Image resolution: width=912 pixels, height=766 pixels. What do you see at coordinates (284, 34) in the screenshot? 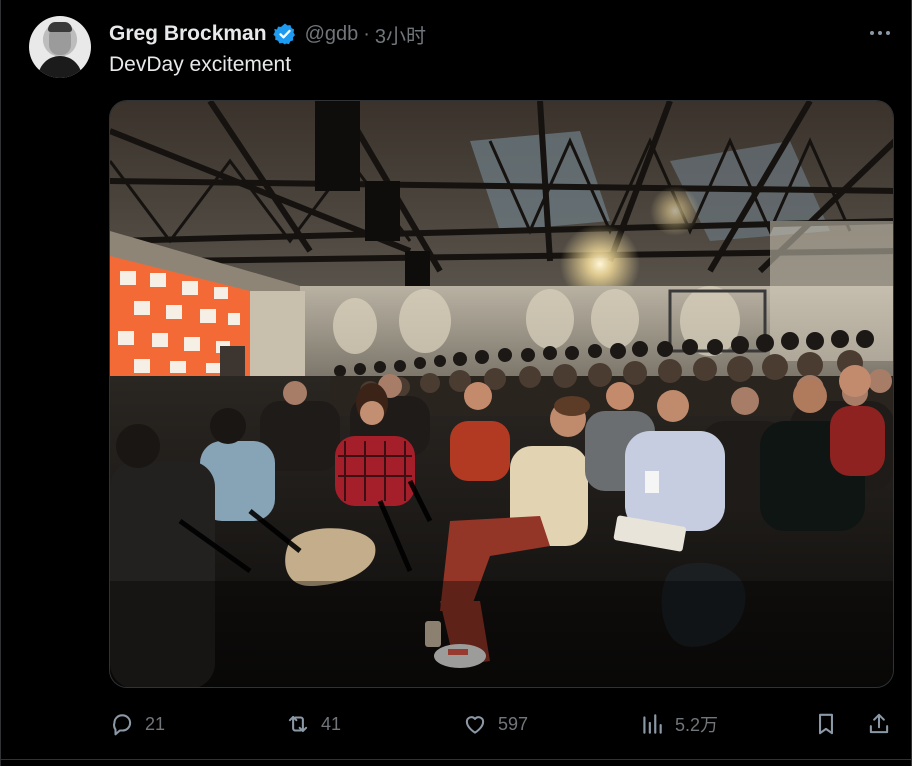
I see `verified-badge-icon` at bounding box center [284, 34].